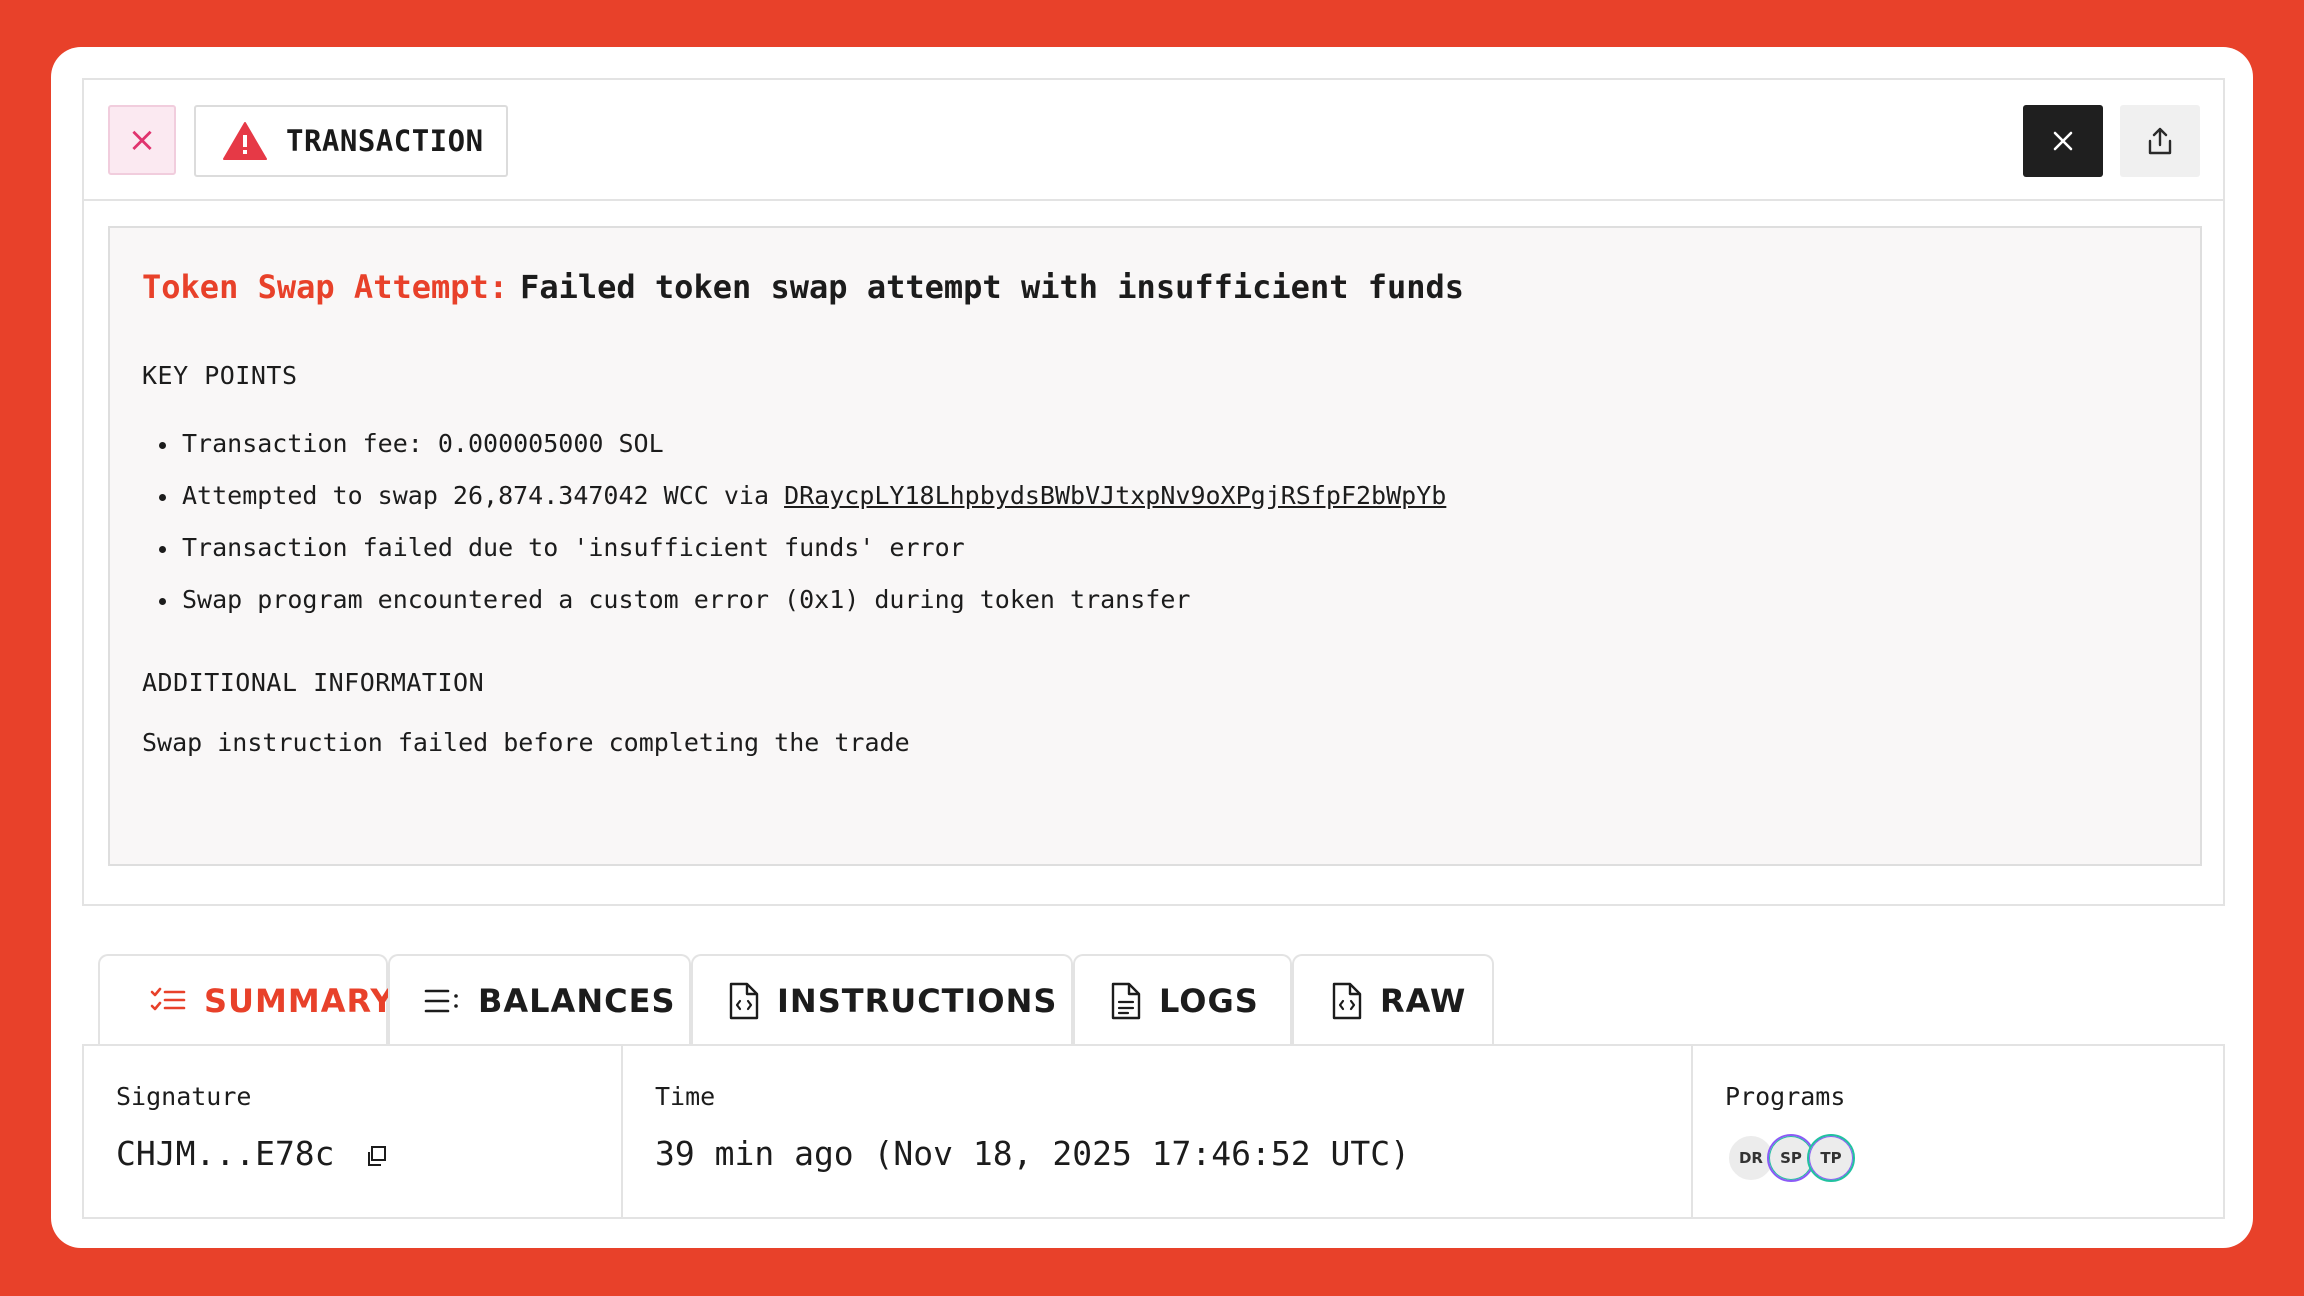  What do you see at coordinates (442, 1001) in the screenshot?
I see `list-icon` at bounding box center [442, 1001].